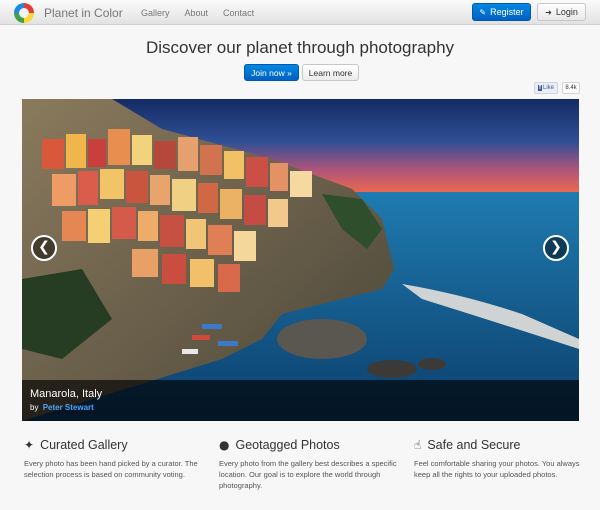  I want to click on carousel-caption: Manarola, Italy by Peter Stewart, so click(300, 400).